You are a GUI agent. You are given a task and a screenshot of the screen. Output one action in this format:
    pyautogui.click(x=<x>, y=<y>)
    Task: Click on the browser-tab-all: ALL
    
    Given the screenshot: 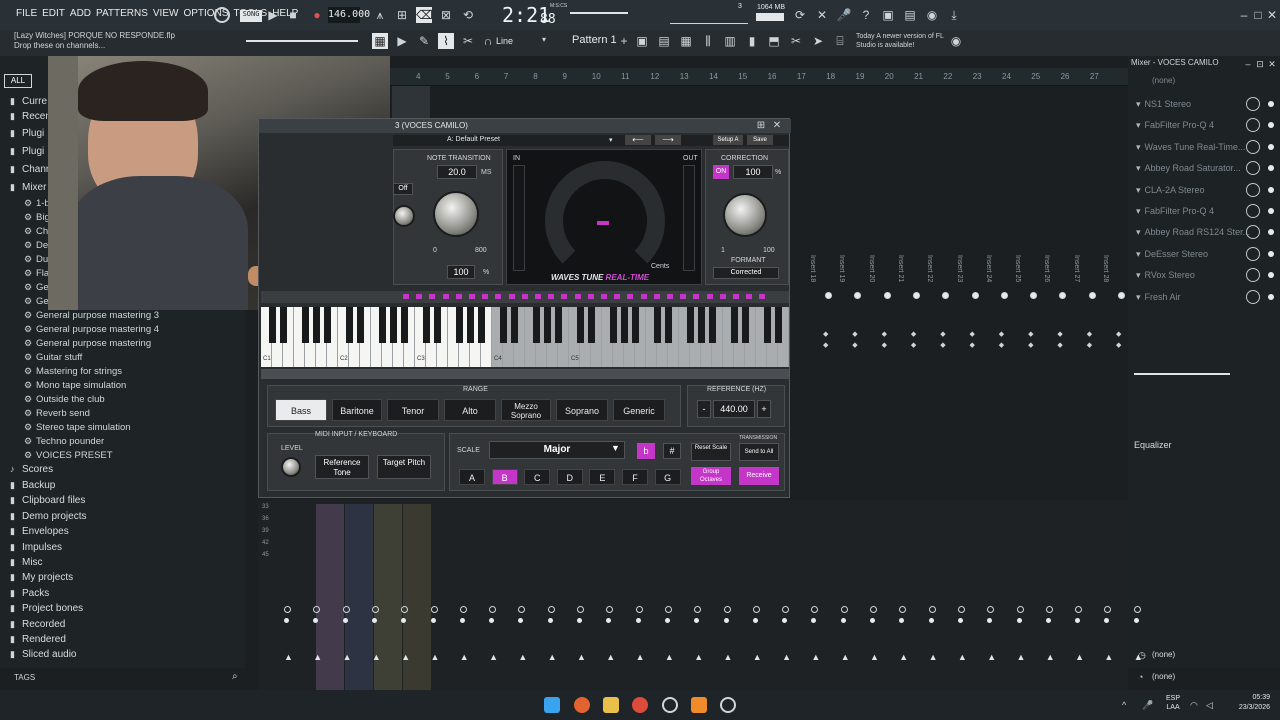 What is the action you would take?
    pyautogui.click(x=18, y=81)
    